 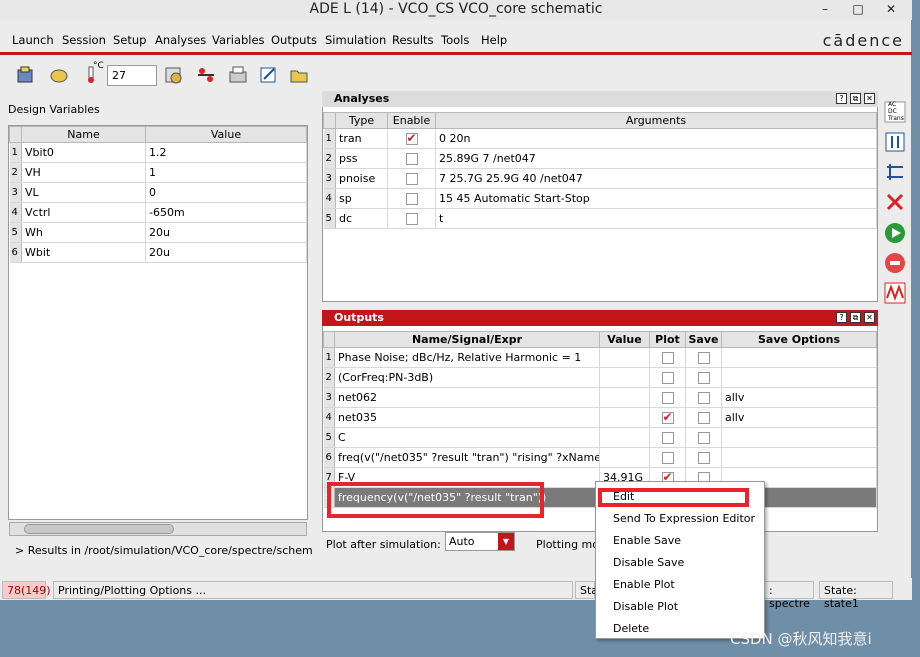 What do you see at coordinates (631, 628) in the screenshot?
I see `menu-item-delete: Delete` at bounding box center [631, 628].